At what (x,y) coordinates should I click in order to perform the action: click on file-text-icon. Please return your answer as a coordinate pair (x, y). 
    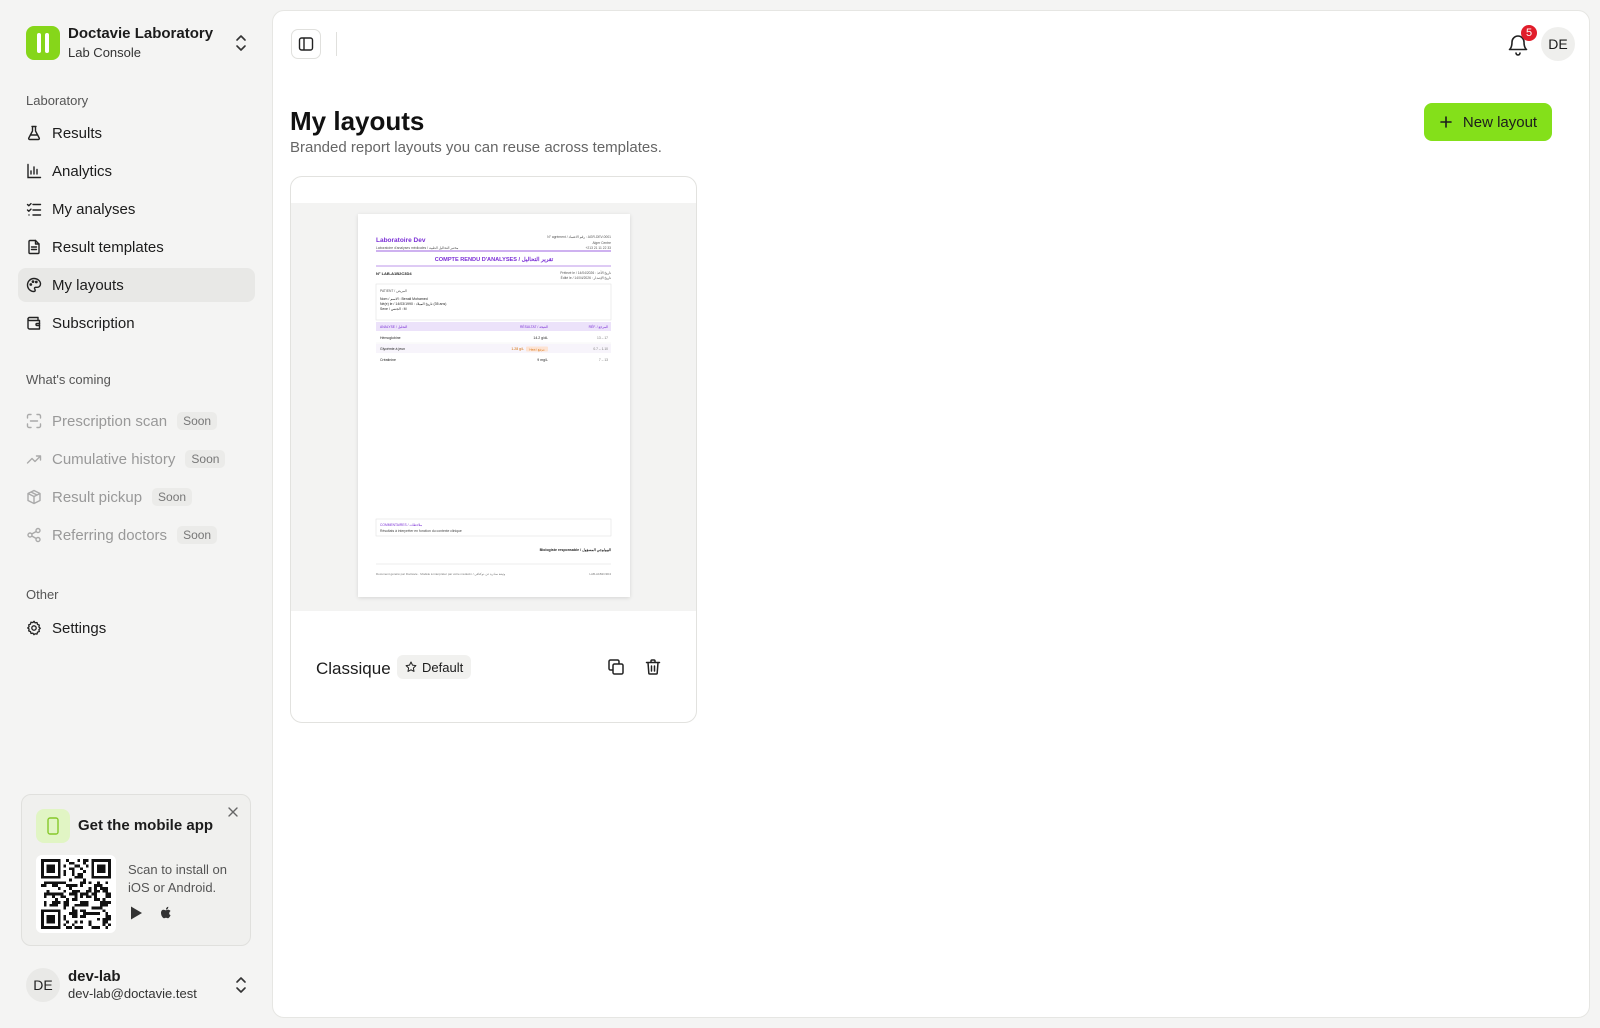
    Looking at the image, I should click on (34, 247).